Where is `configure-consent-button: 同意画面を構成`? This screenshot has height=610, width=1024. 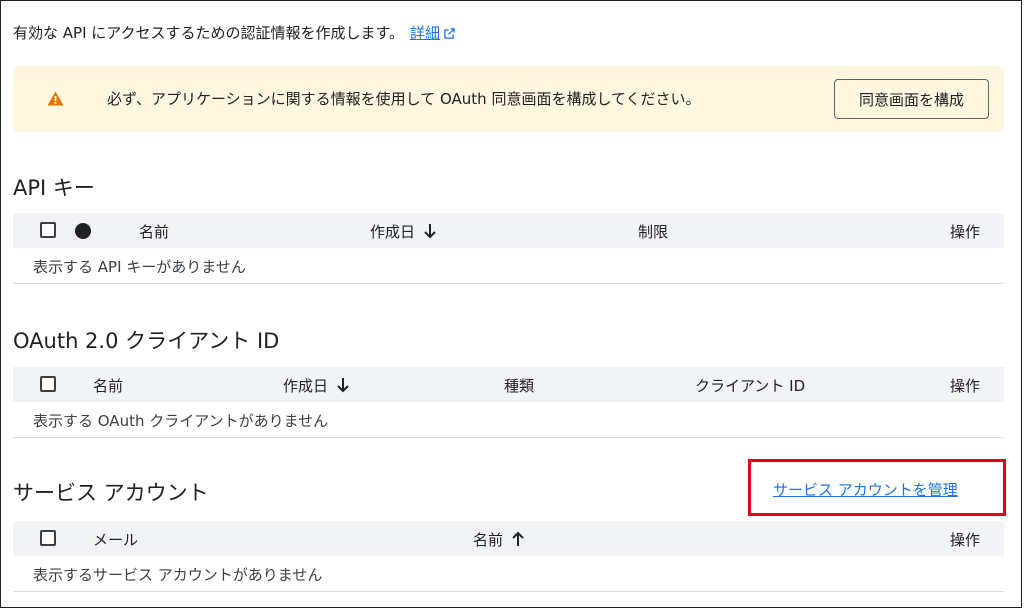 configure-consent-button: 同意画面を構成 is located at coordinates (911, 99).